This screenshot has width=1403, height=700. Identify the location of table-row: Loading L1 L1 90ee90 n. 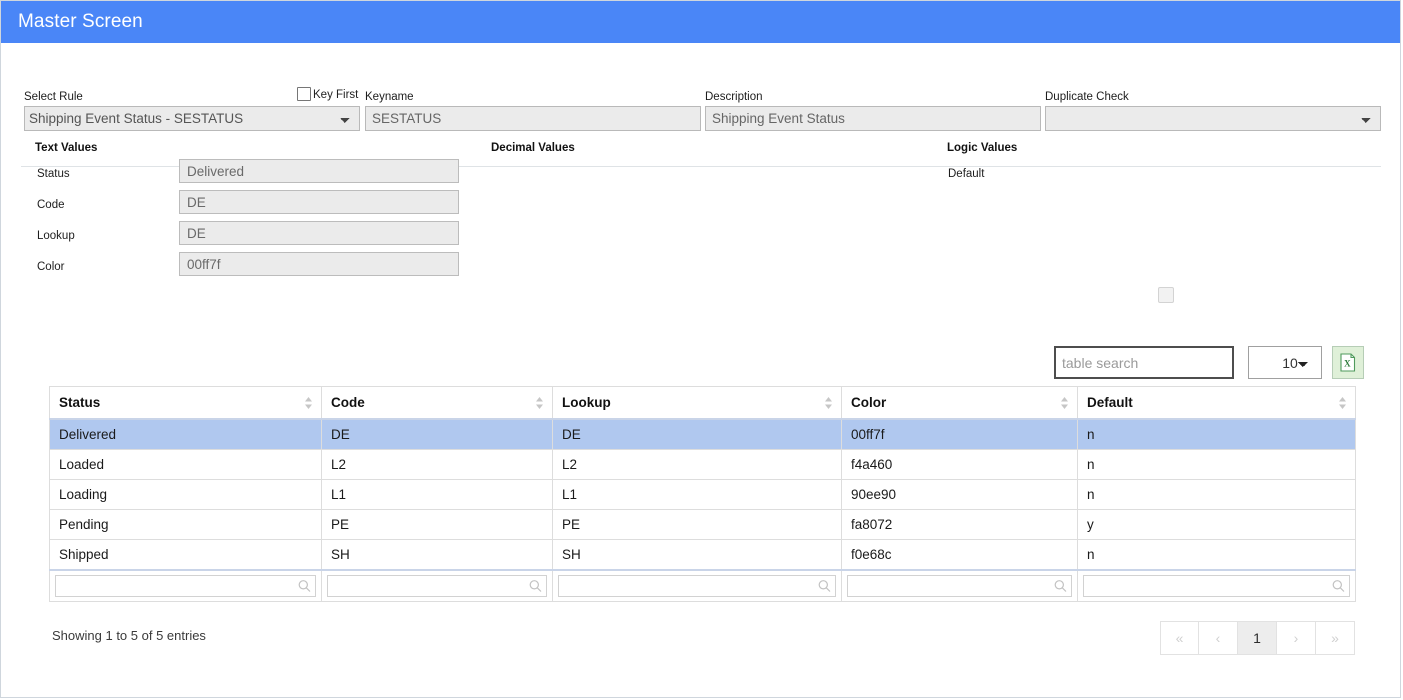
(702, 494).